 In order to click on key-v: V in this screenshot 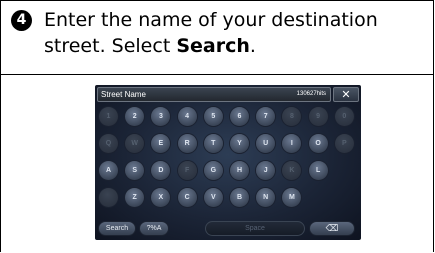, I will do `click(213, 197)`.